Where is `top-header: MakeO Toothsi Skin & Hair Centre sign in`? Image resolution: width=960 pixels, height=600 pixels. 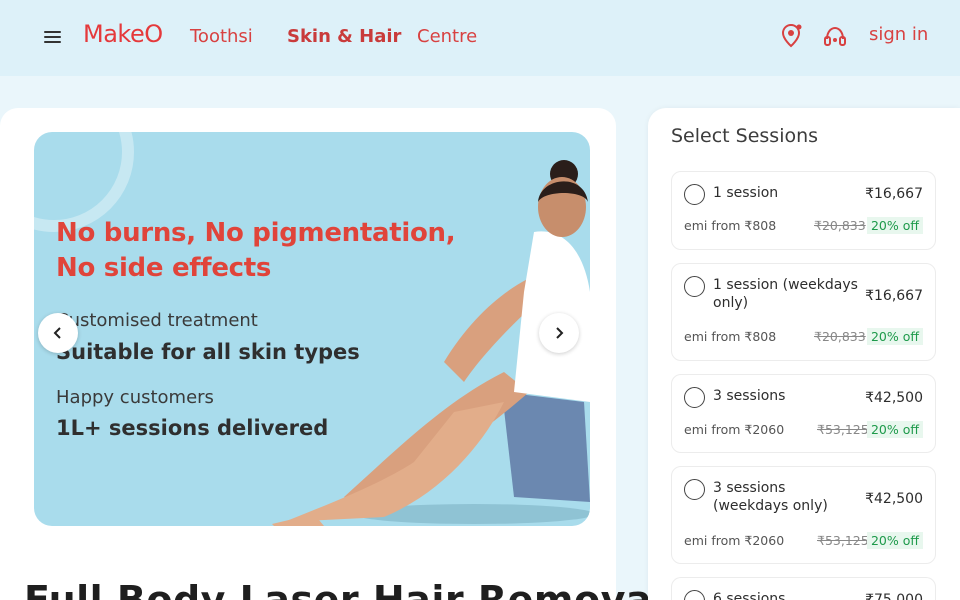
top-header: MakeO Toothsi Skin & Hair Centre sign in is located at coordinates (480, 38).